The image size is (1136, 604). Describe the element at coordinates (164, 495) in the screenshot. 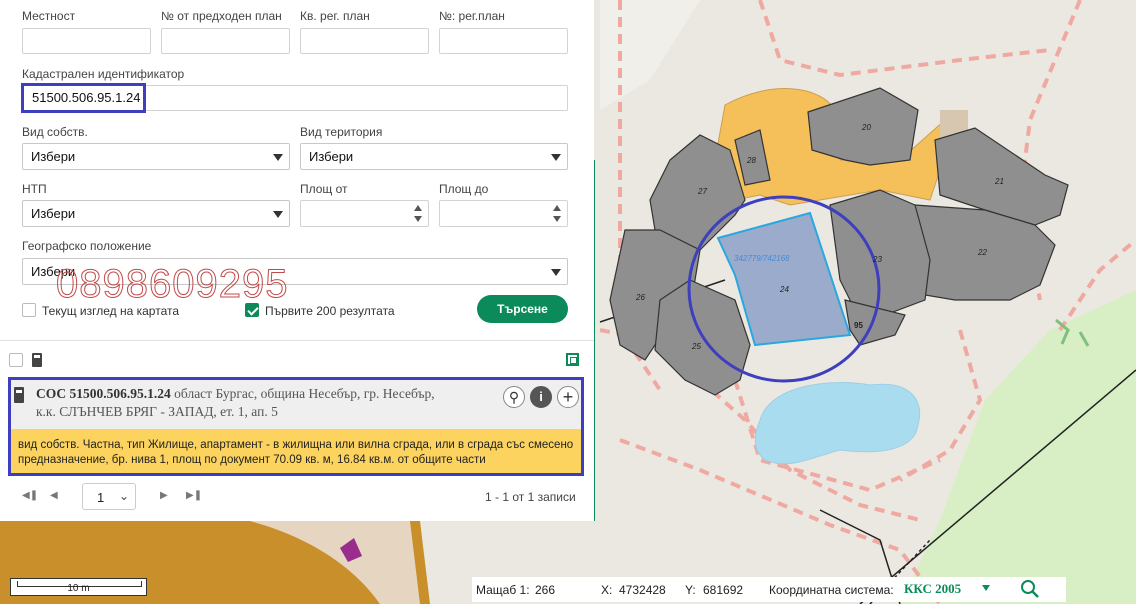

I see `next-page-icon: ▶` at that location.